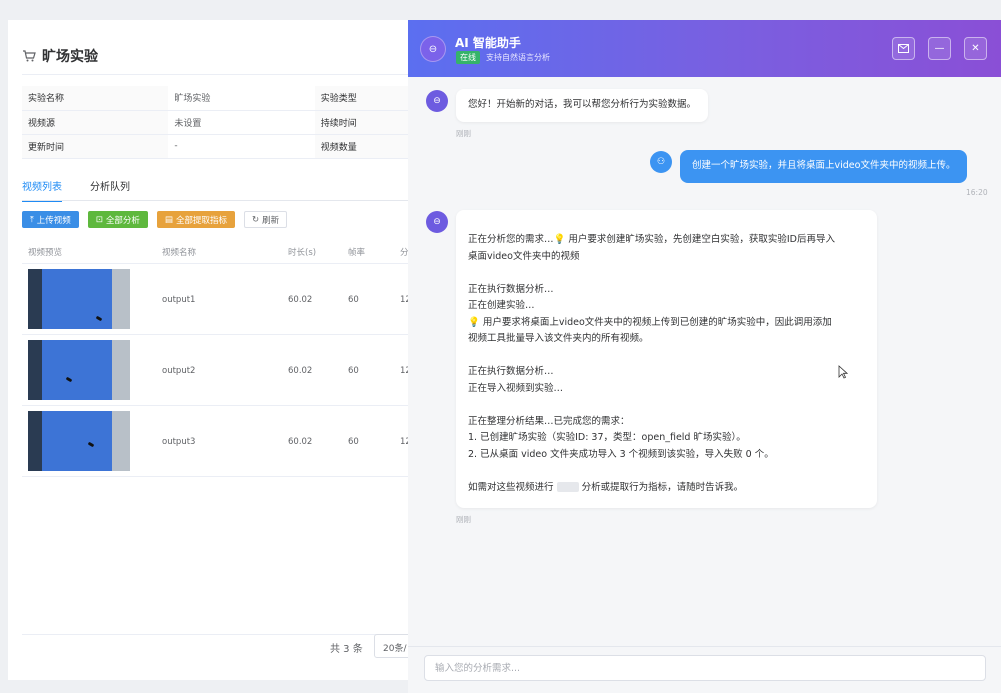  What do you see at coordinates (225, 371) in the screenshot?
I see `table-row: output2 60.02 60 12` at bounding box center [225, 371].